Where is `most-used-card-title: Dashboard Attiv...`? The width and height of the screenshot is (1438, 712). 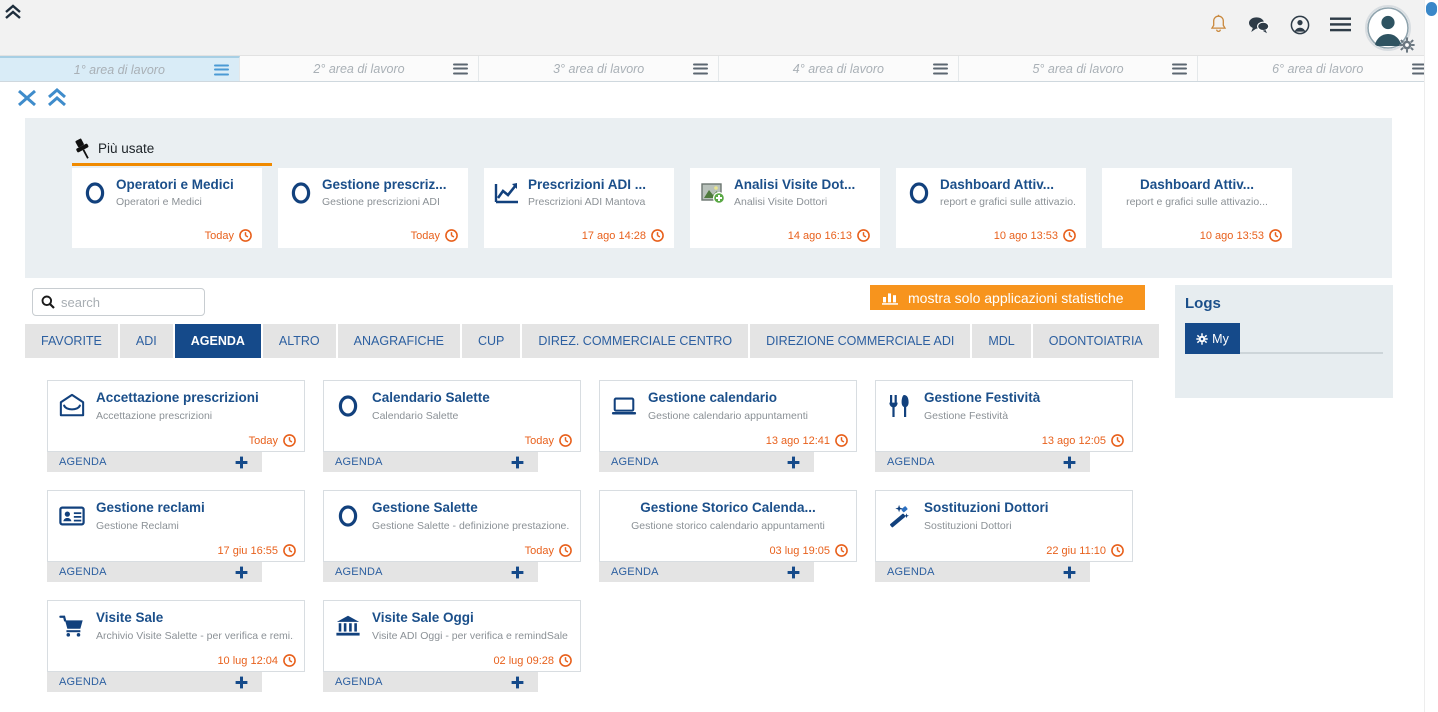
most-used-card-title: Dashboard Attiv... is located at coordinates (1196, 184).